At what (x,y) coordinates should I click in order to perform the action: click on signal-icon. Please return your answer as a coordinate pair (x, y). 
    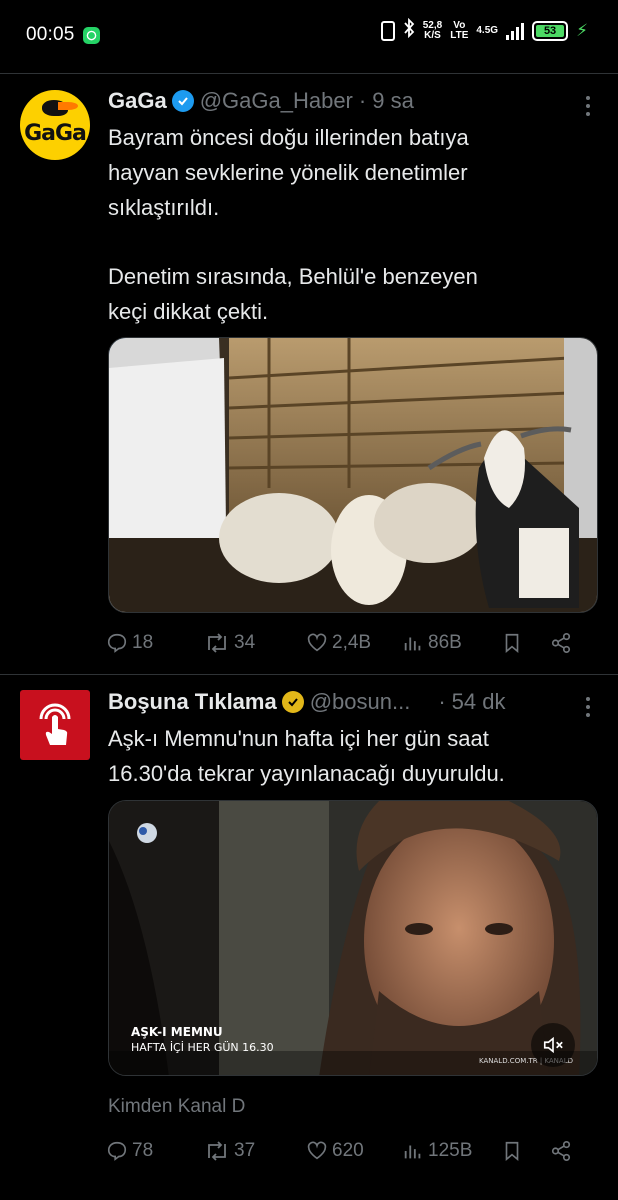
    Looking at the image, I should click on (515, 31).